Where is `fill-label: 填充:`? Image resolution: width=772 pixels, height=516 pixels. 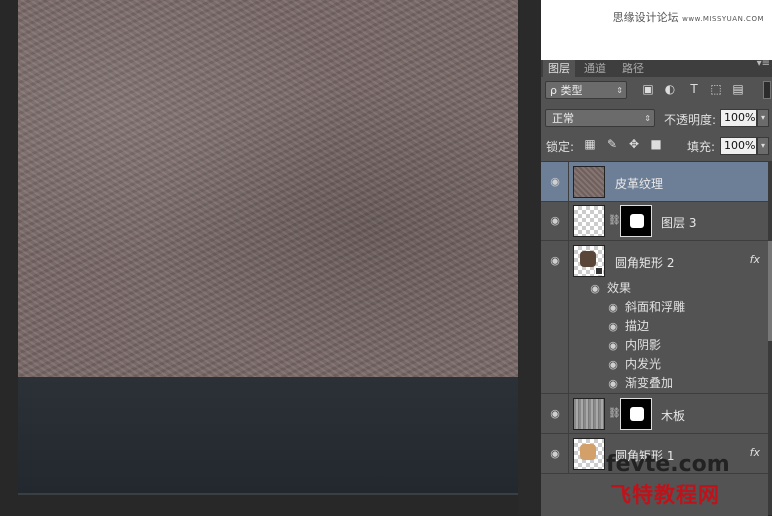
fill-label: 填充: is located at coordinates (701, 147).